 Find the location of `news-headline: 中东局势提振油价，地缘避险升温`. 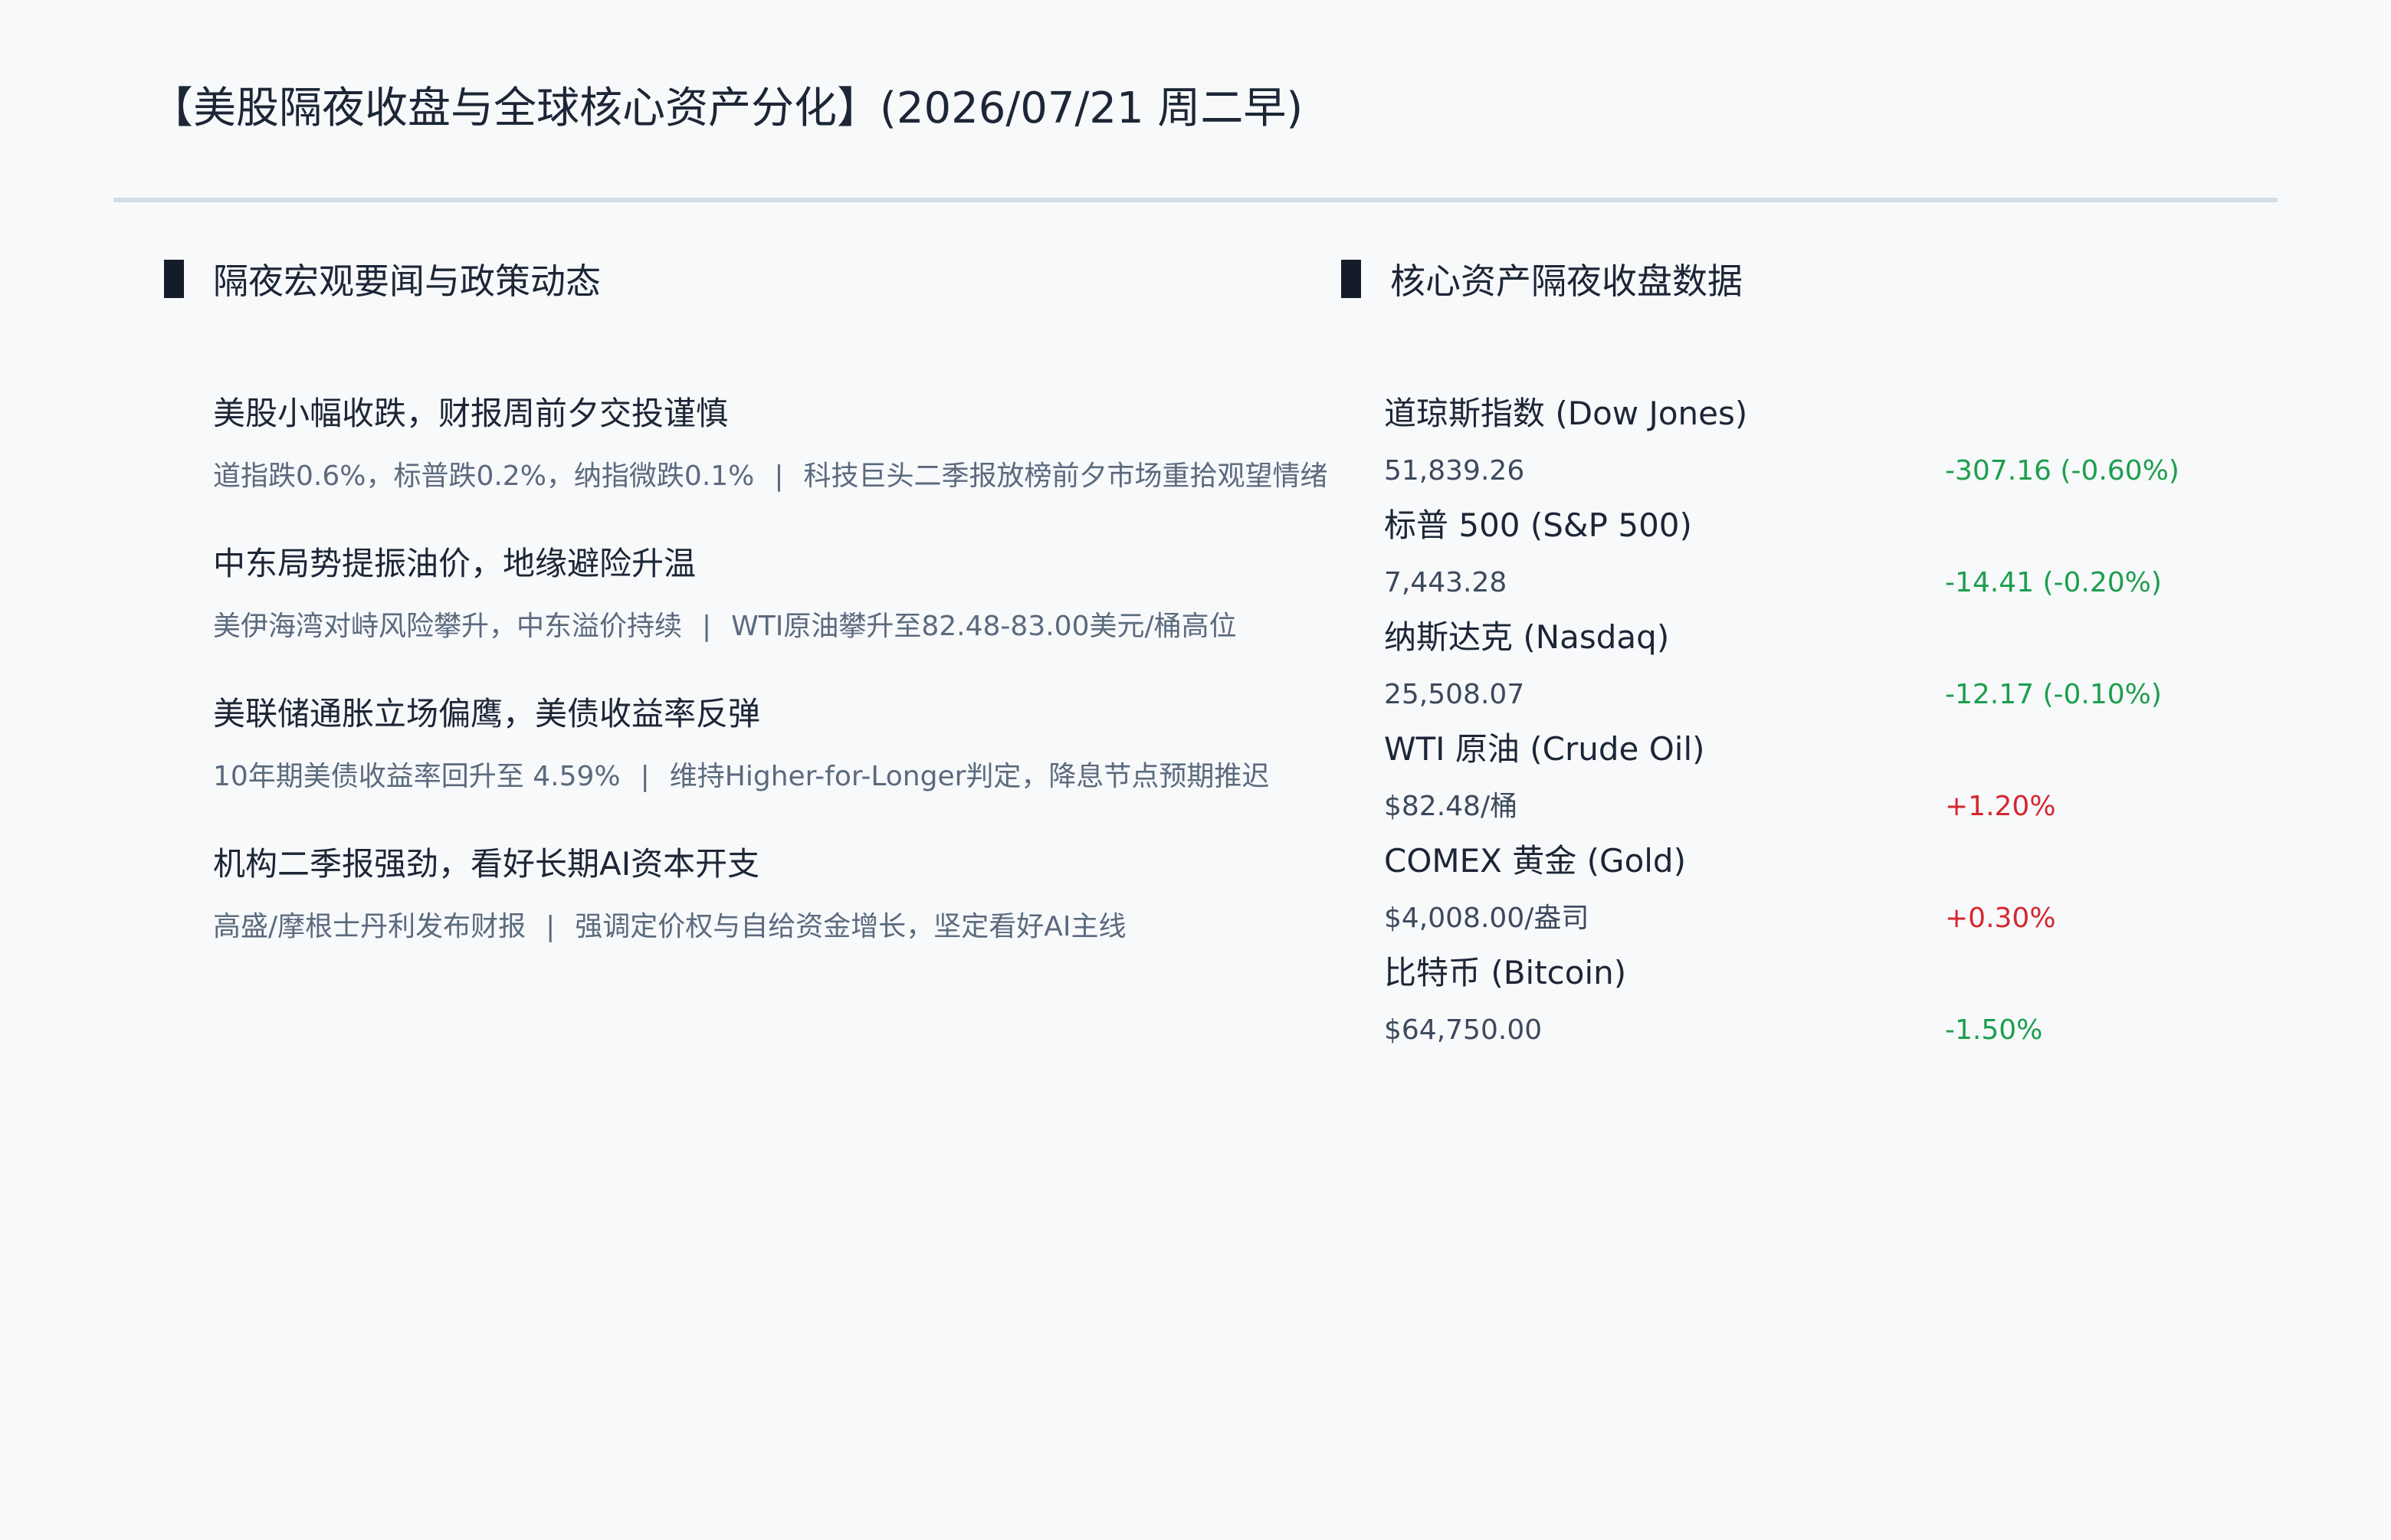

news-headline: 中东局势提振油价，地缘避险升温 is located at coordinates (455, 563).